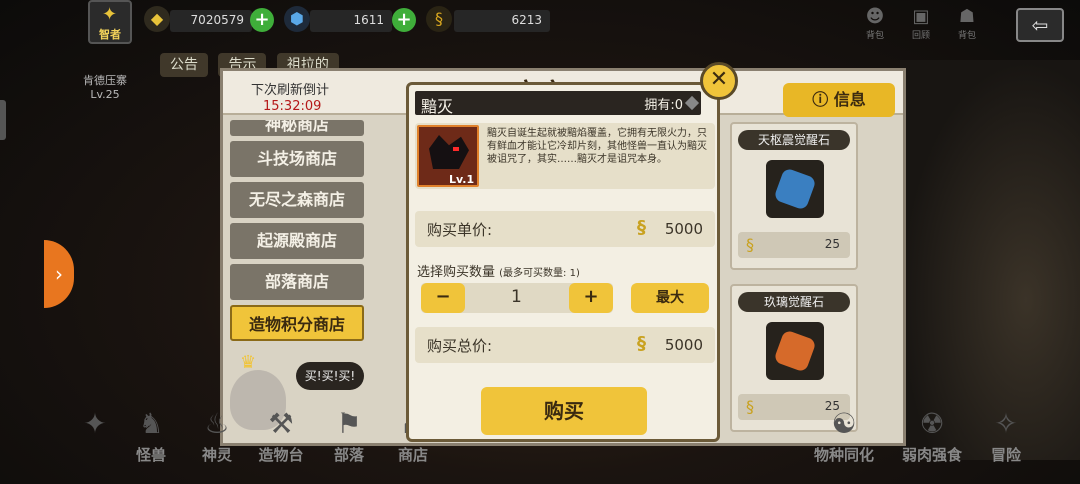 This screenshot has height=484, width=1080. I want to click on item-name: 天枢震觉醒石, so click(794, 140).